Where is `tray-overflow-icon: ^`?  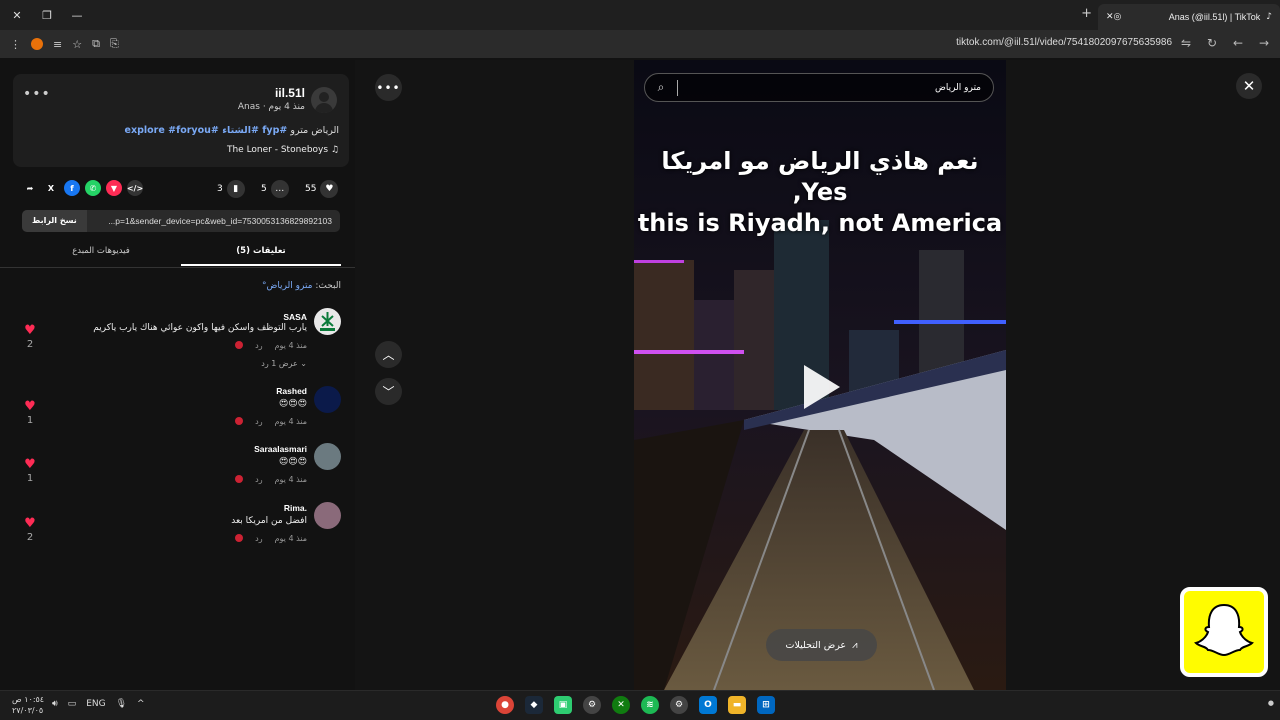
tray-overflow-icon: ^ is located at coordinates (141, 704).